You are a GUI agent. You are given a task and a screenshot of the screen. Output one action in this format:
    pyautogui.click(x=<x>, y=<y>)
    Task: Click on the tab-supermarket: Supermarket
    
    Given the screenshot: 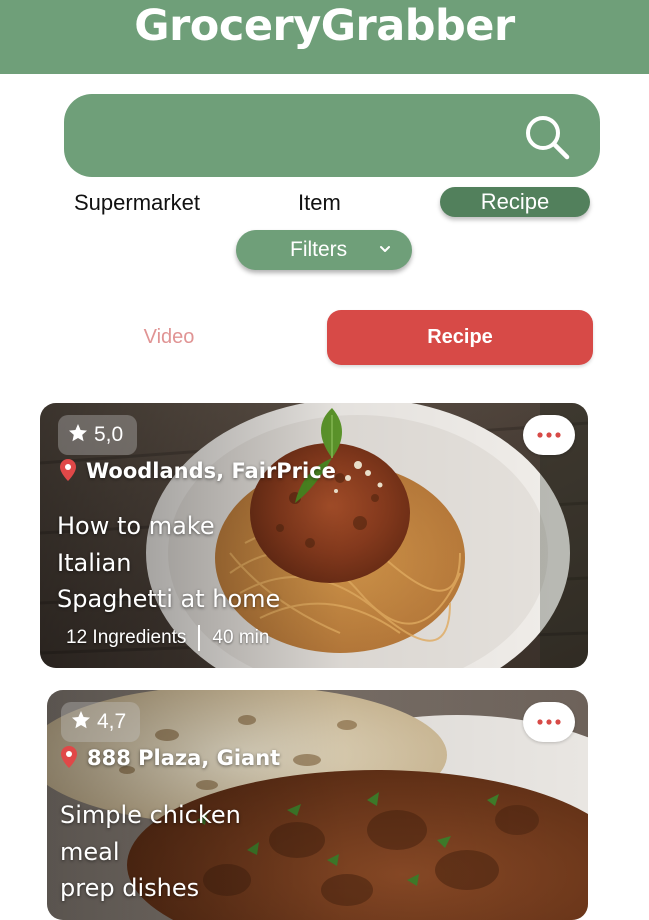 What is the action you would take?
    pyautogui.click(x=137, y=203)
    